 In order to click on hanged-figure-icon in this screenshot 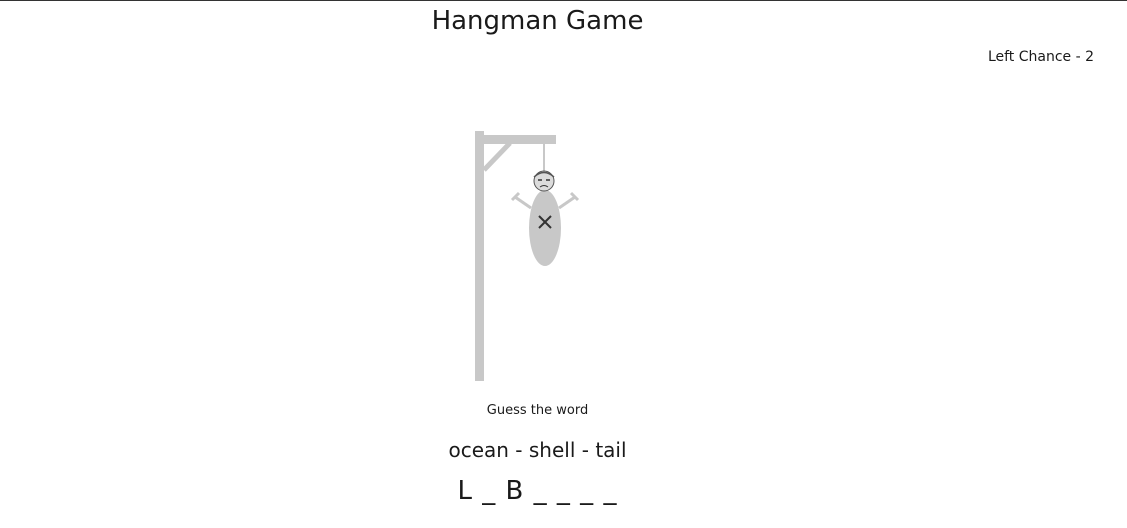, I will do `click(545, 218)`.